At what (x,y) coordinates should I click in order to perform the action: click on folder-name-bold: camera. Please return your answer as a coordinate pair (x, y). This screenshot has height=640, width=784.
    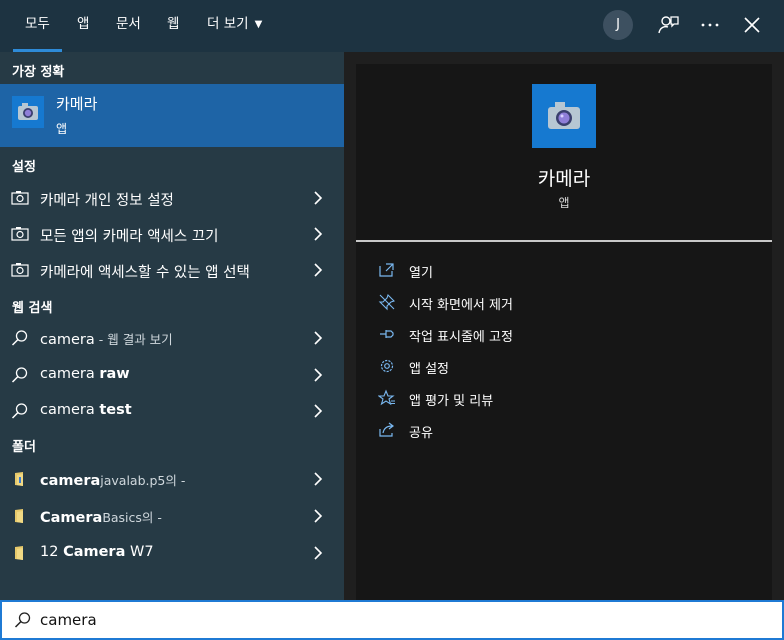
    Looking at the image, I should click on (70, 481).